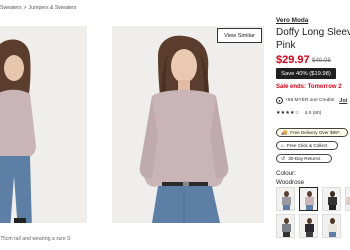 Image resolution: width=350 pixels, height=250 pixels. I want to click on sale-price: $29.97, so click(293, 60).